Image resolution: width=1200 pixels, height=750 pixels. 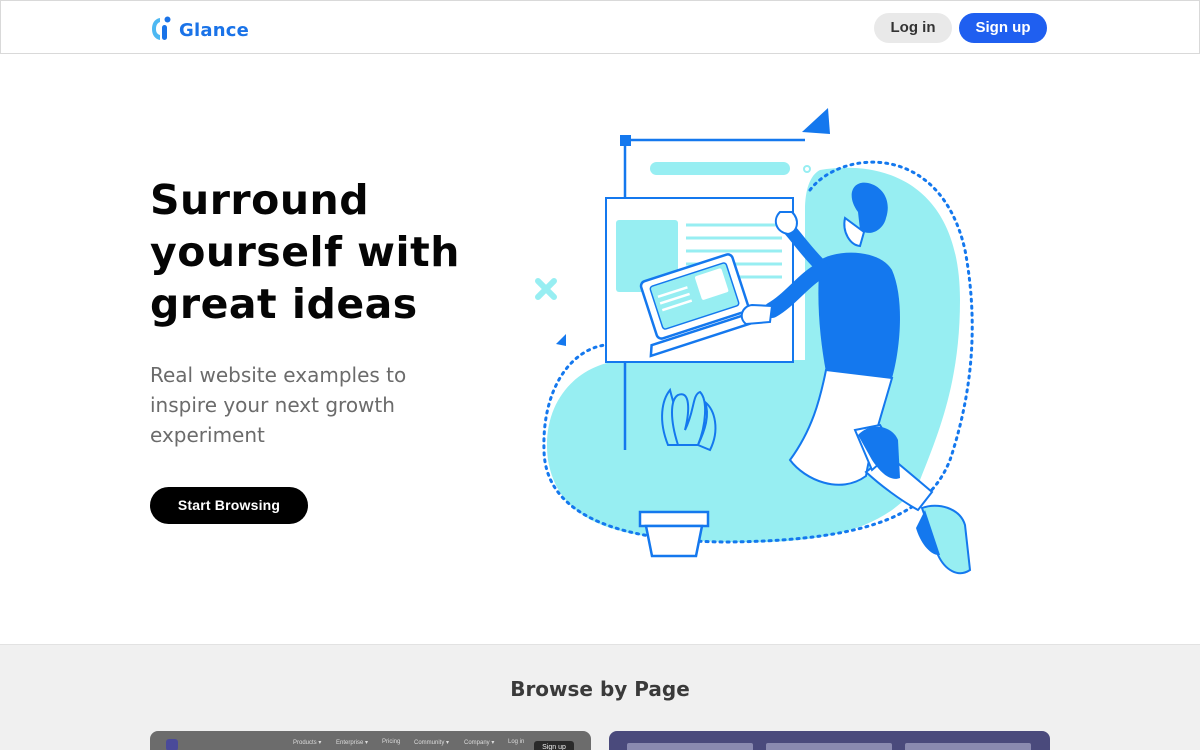 What do you see at coordinates (479, 743) in the screenshot?
I see `mini-nav-item: Company ▾` at bounding box center [479, 743].